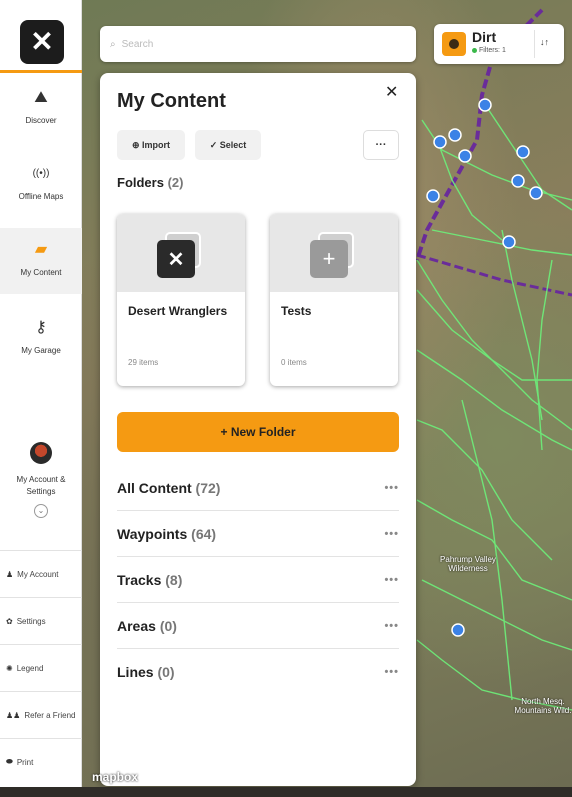  What do you see at coordinates (544, 42) in the screenshot?
I see `sort-arrows-icon: ↓↑` at bounding box center [544, 42].